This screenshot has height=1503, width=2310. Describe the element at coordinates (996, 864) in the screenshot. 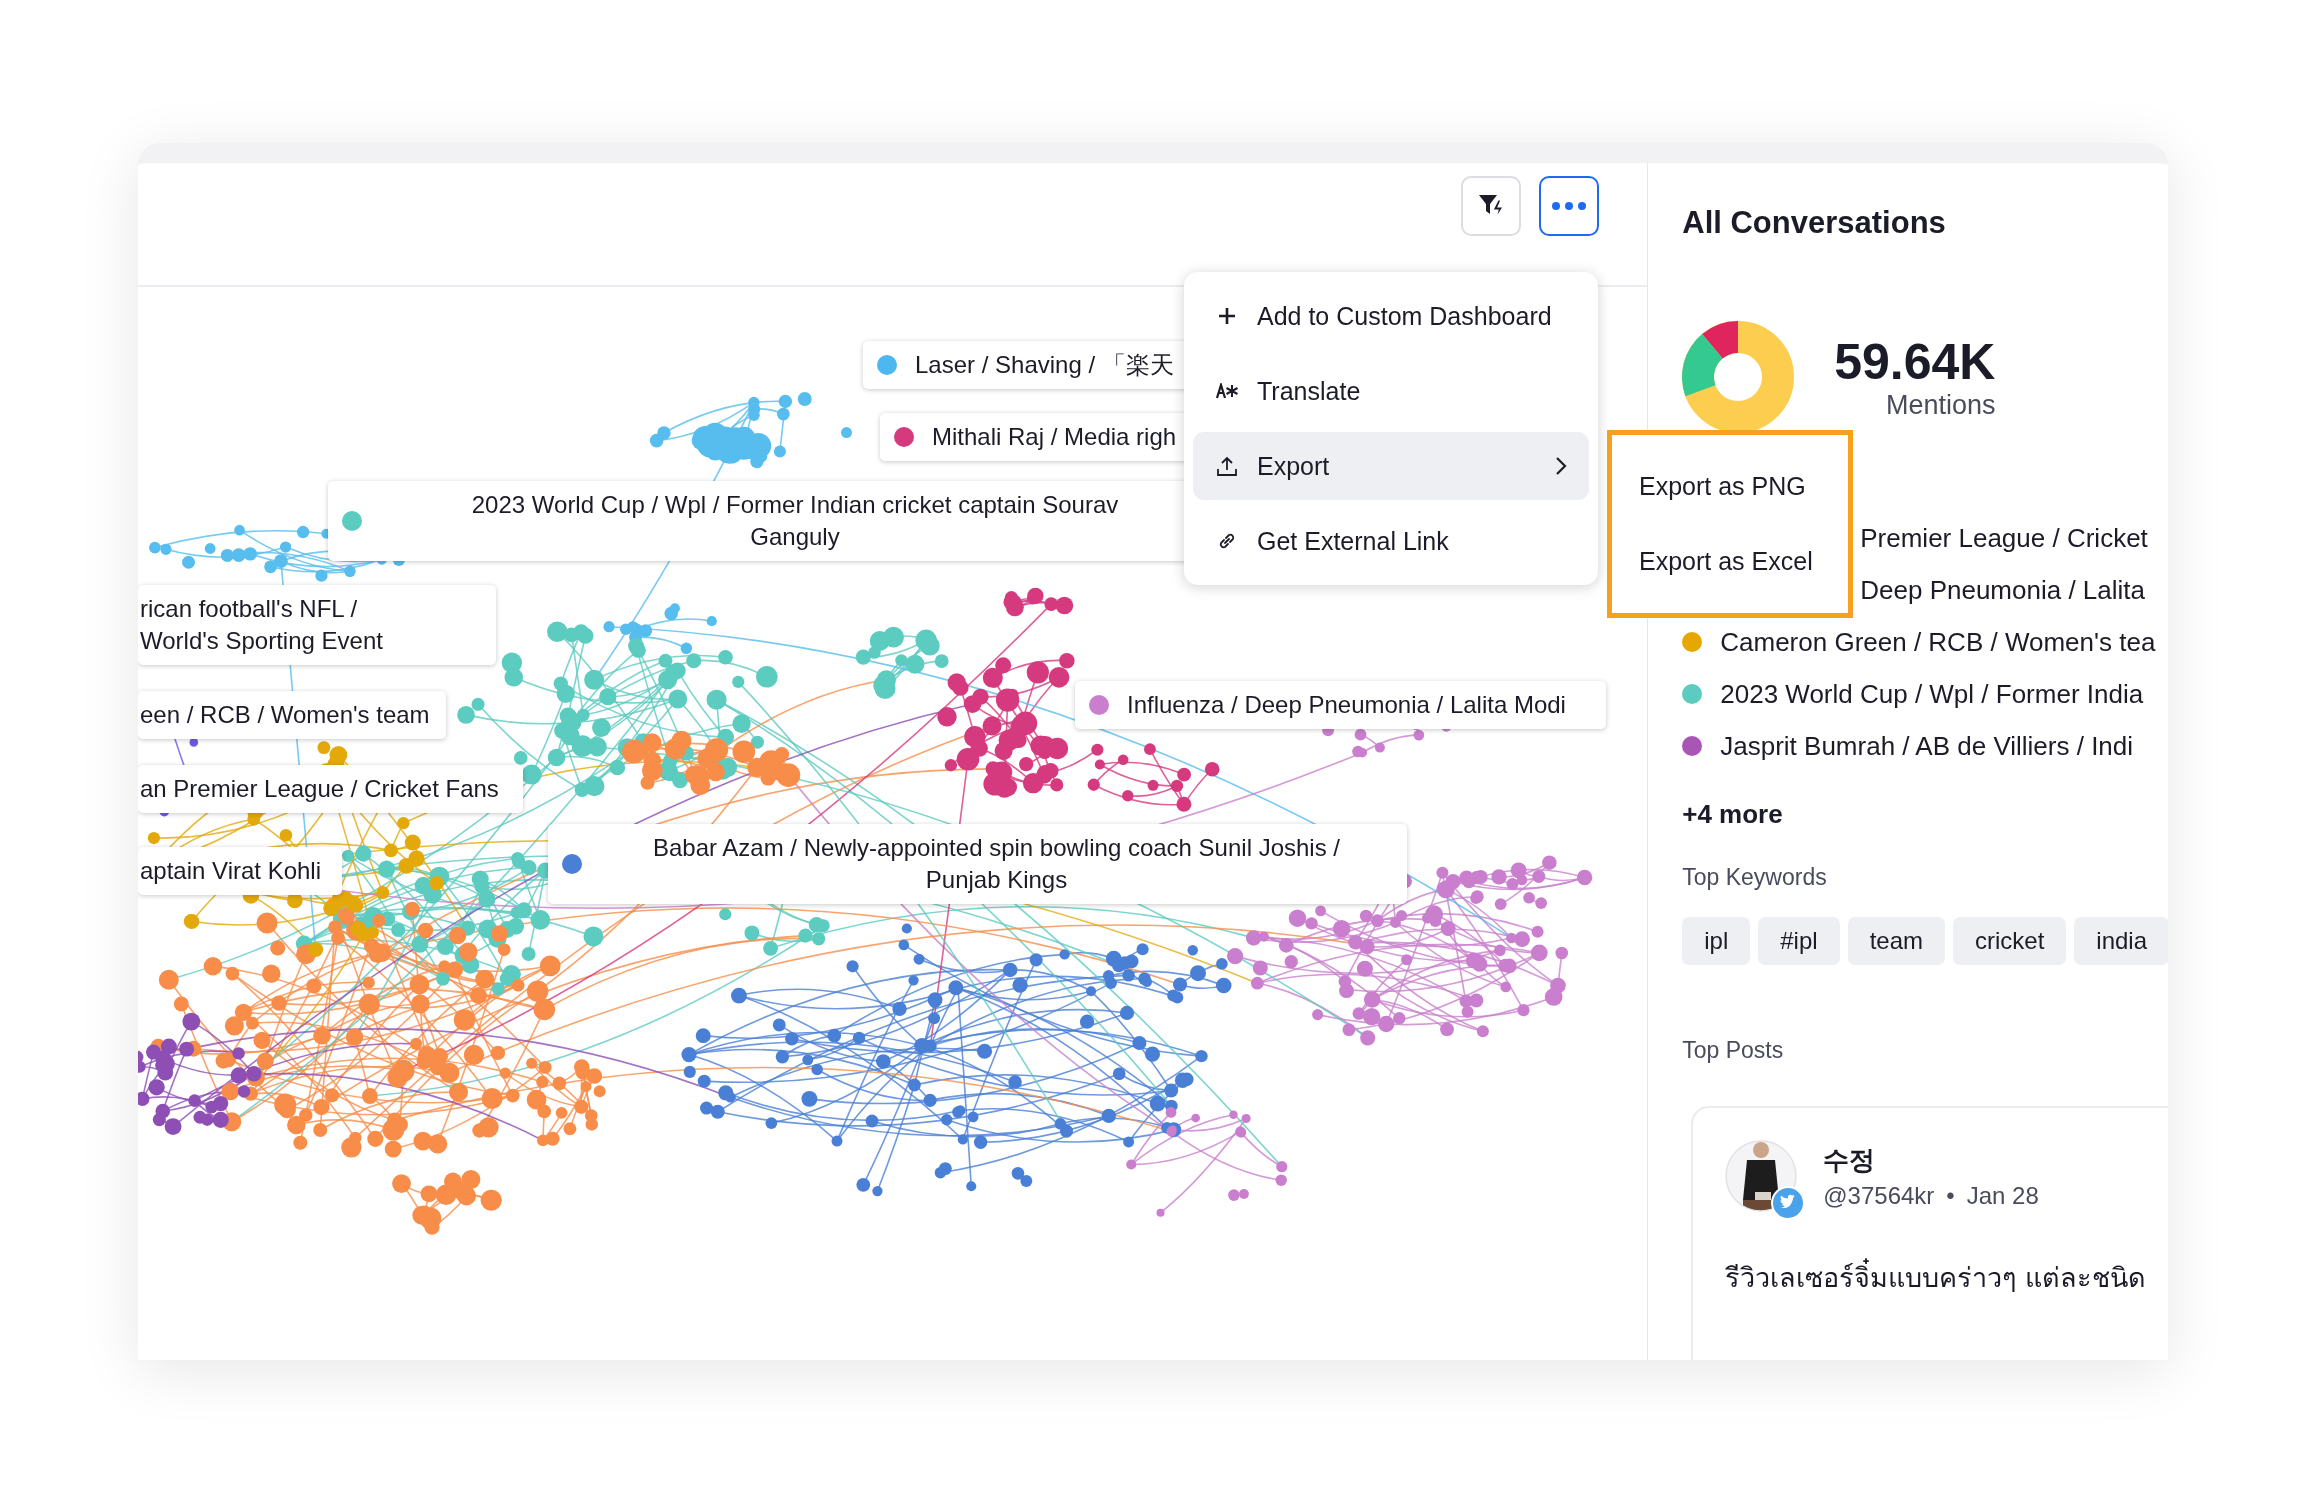

I see `label-text: Babar Azam / Newly-appointed spin bowling coach Sunil Joshis / Punjab Kings` at that location.